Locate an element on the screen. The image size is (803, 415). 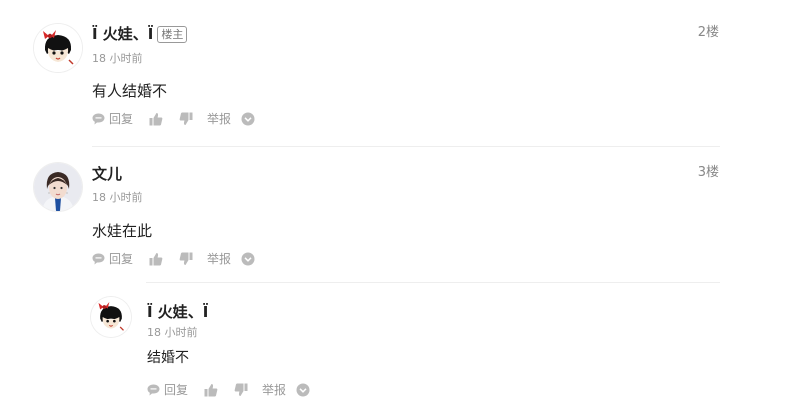
comment-divider is located at coordinates (406, 146).